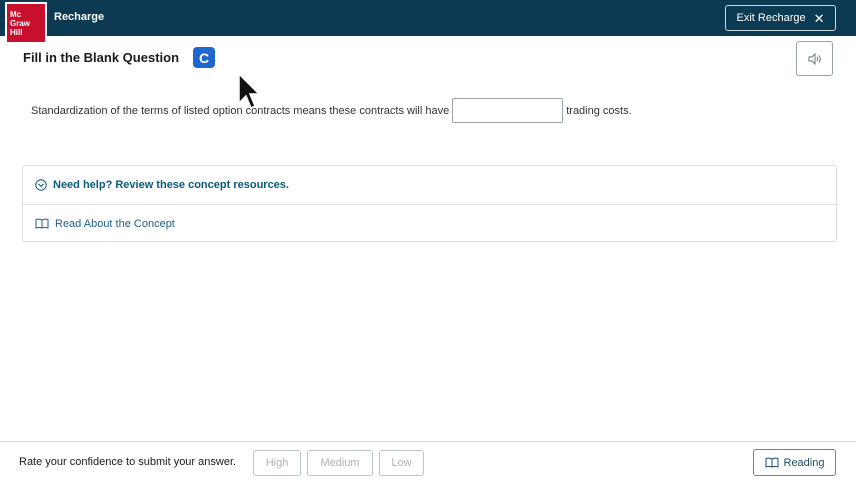  What do you see at coordinates (204, 57) in the screenshot?
I see `question-type-badge: C` at bounding box center [204, 57].